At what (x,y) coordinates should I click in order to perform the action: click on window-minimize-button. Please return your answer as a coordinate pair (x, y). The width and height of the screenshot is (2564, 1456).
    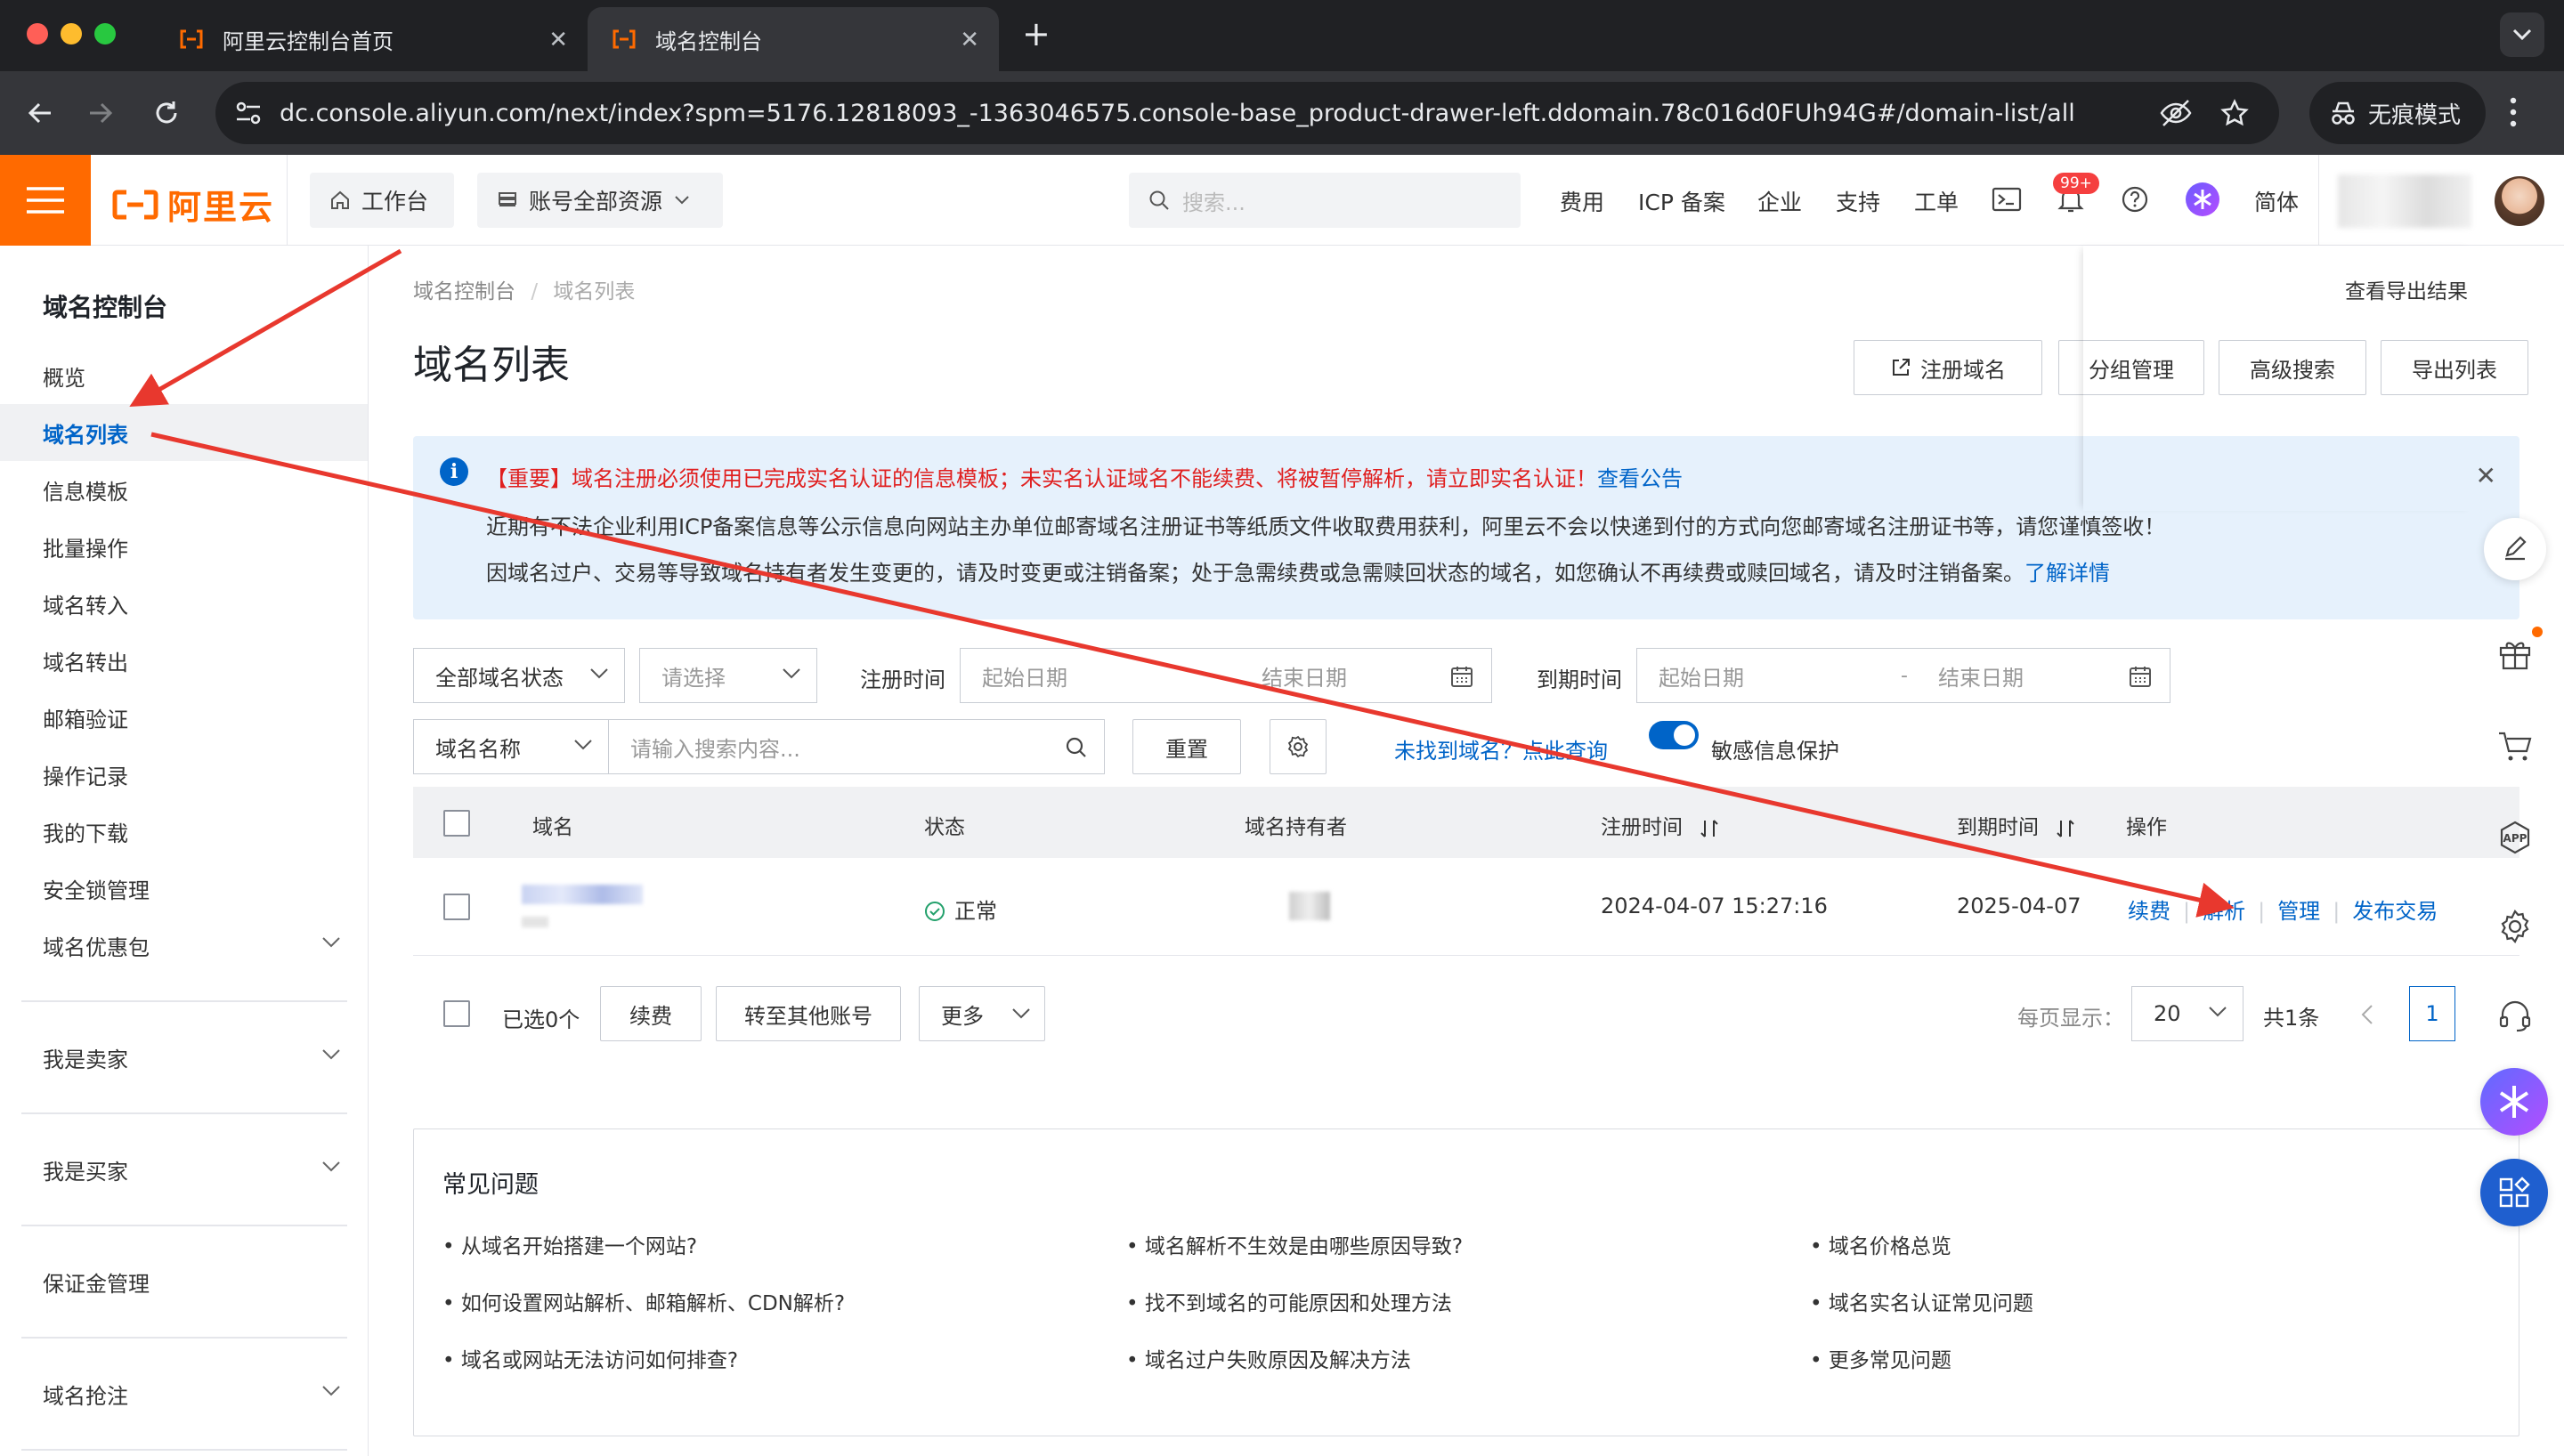
    Looking at the image, I should click on (71, 33).